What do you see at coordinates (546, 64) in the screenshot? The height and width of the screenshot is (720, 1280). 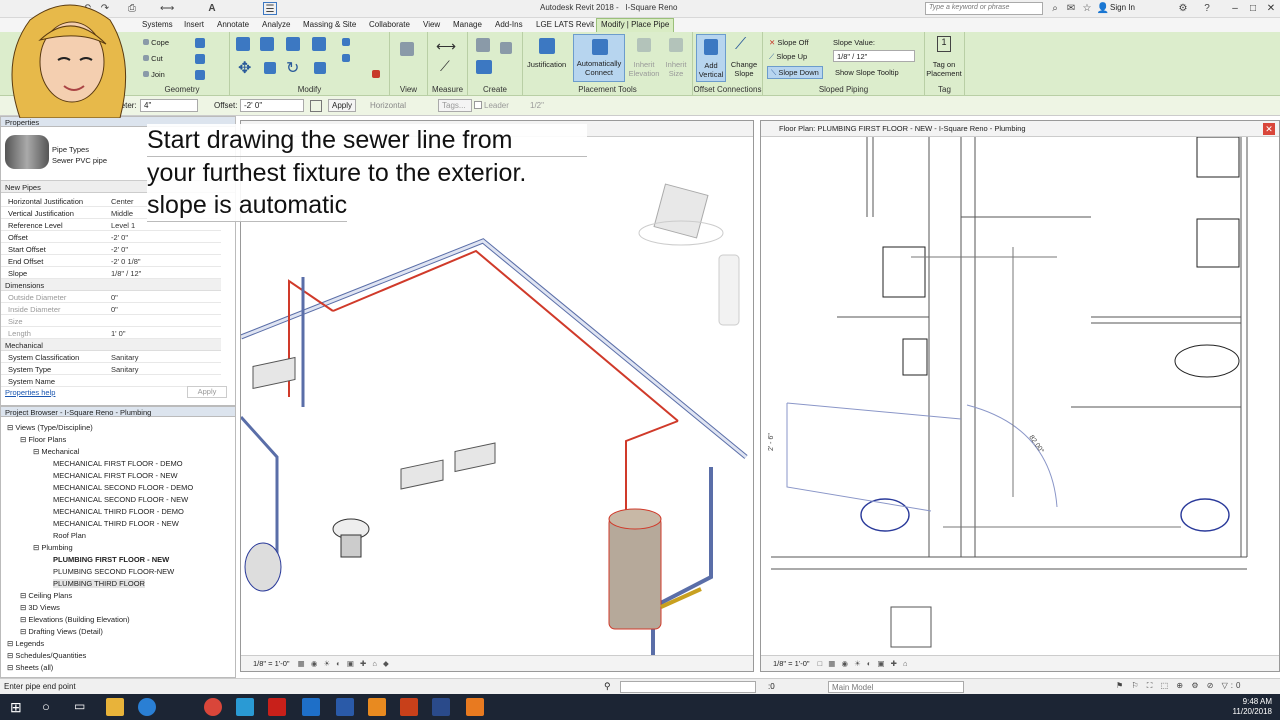 I see `justification-button: Justification` at bounding box center [546, 64].